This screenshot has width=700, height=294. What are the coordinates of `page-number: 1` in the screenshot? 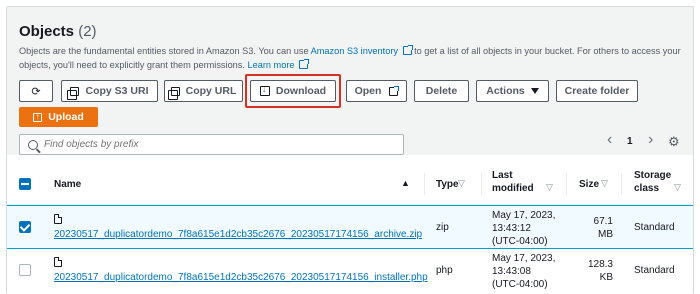 It's located at (630, 141).